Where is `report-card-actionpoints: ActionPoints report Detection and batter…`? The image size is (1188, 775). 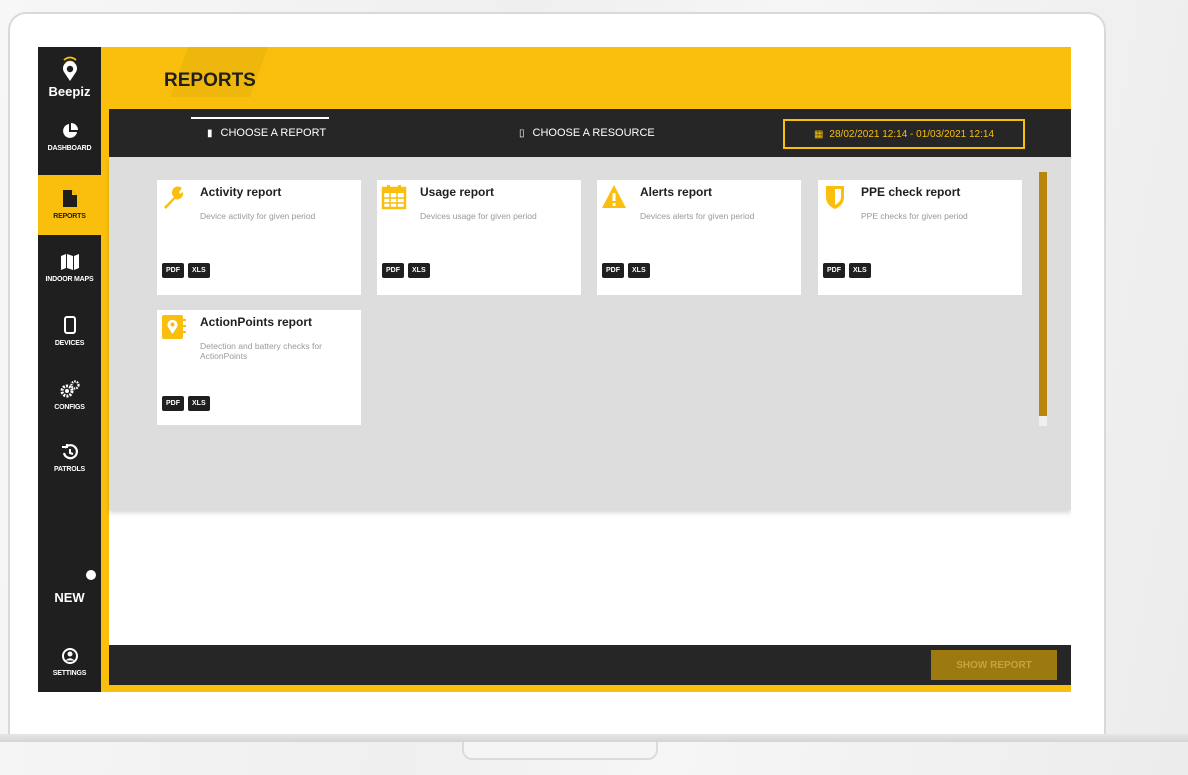 report-card-actionpoints: ActionPoints report Detection and batter… is located at coordinates (259, 367).